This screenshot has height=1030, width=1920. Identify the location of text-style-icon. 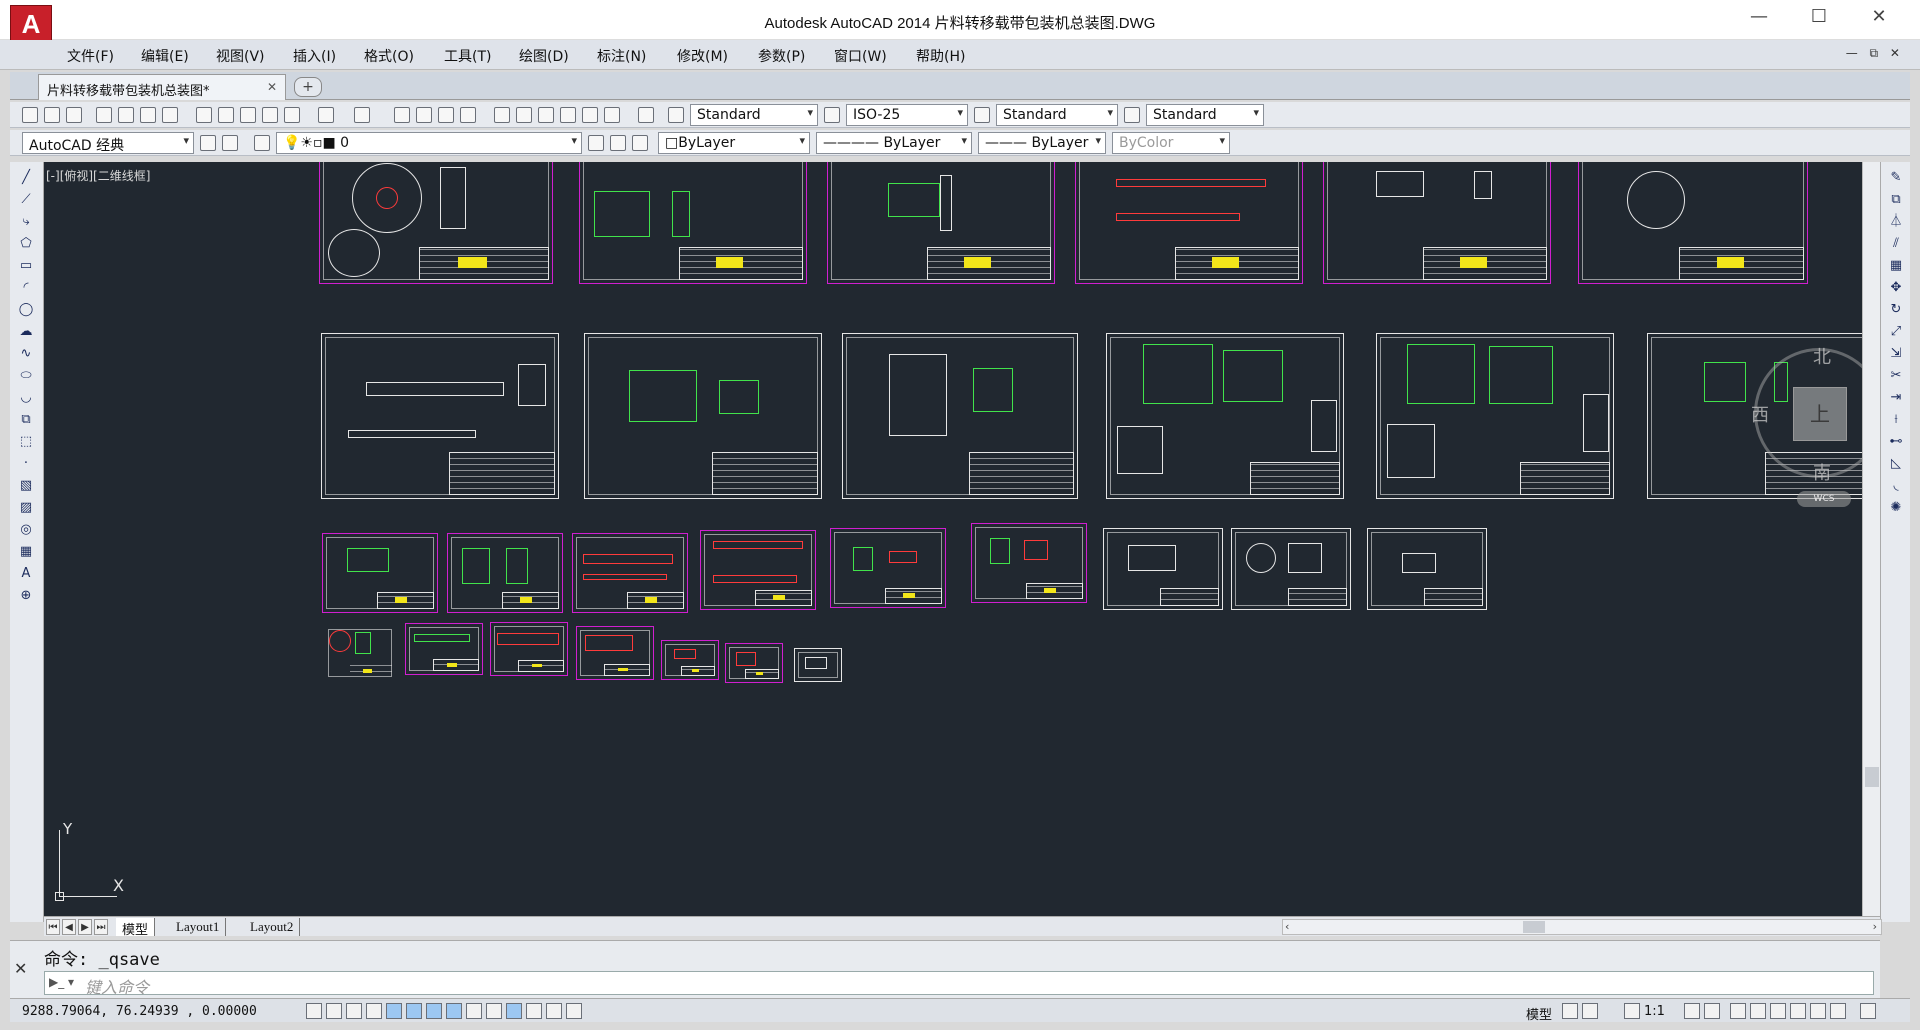
(676, 115).